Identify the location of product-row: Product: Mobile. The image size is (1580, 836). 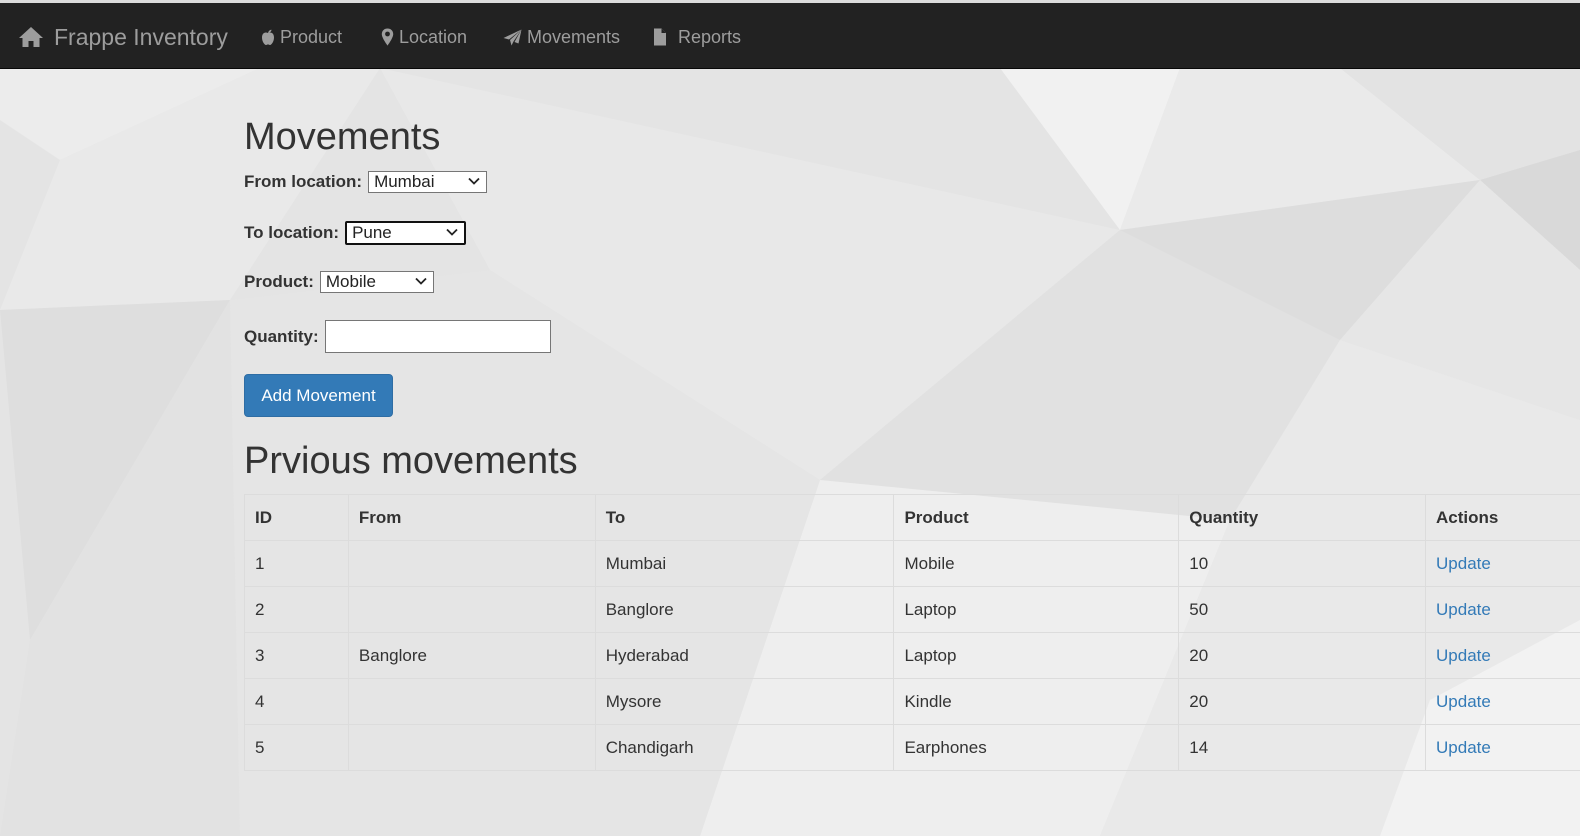
(339, 282).